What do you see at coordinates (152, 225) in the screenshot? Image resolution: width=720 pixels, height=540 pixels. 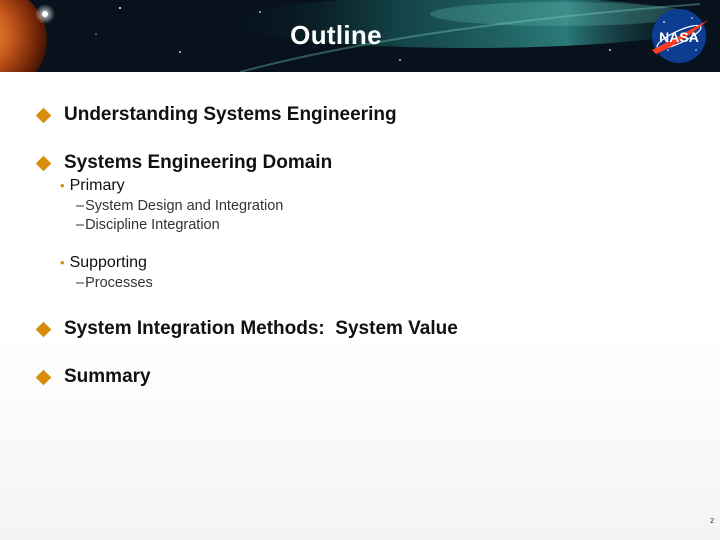 I see `outline-detail-text: Discipline Integration` at bounding box center [152, 225].